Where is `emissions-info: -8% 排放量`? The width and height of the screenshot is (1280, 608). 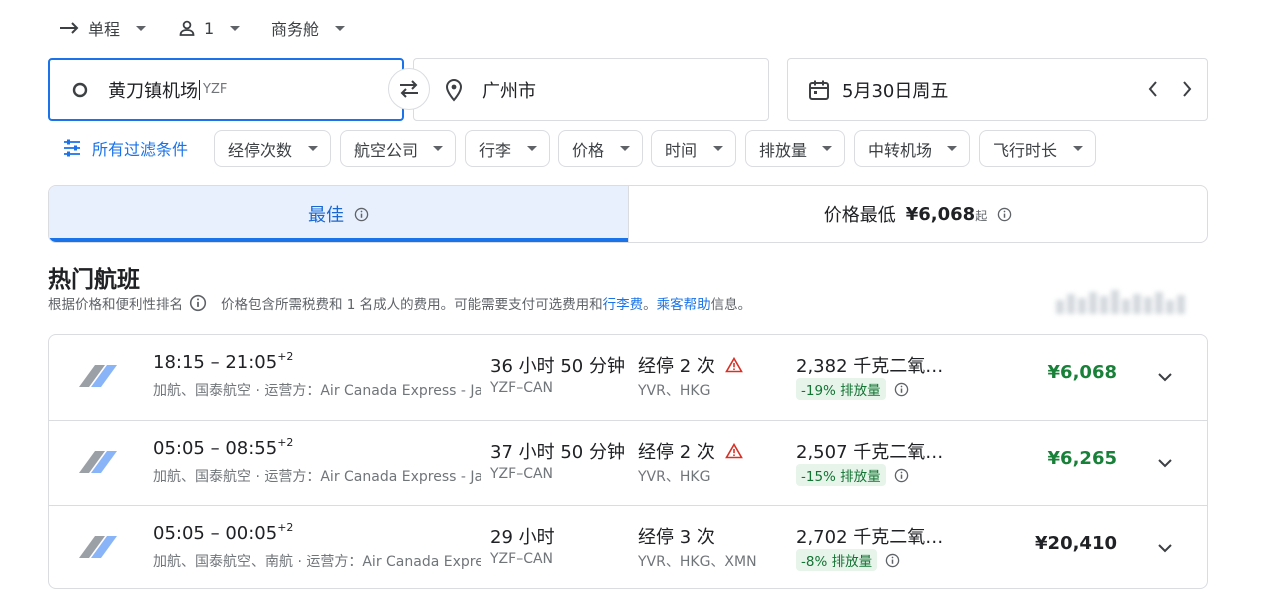 emissions-info: -8% 排放量 is located at coordinates (848, 560).